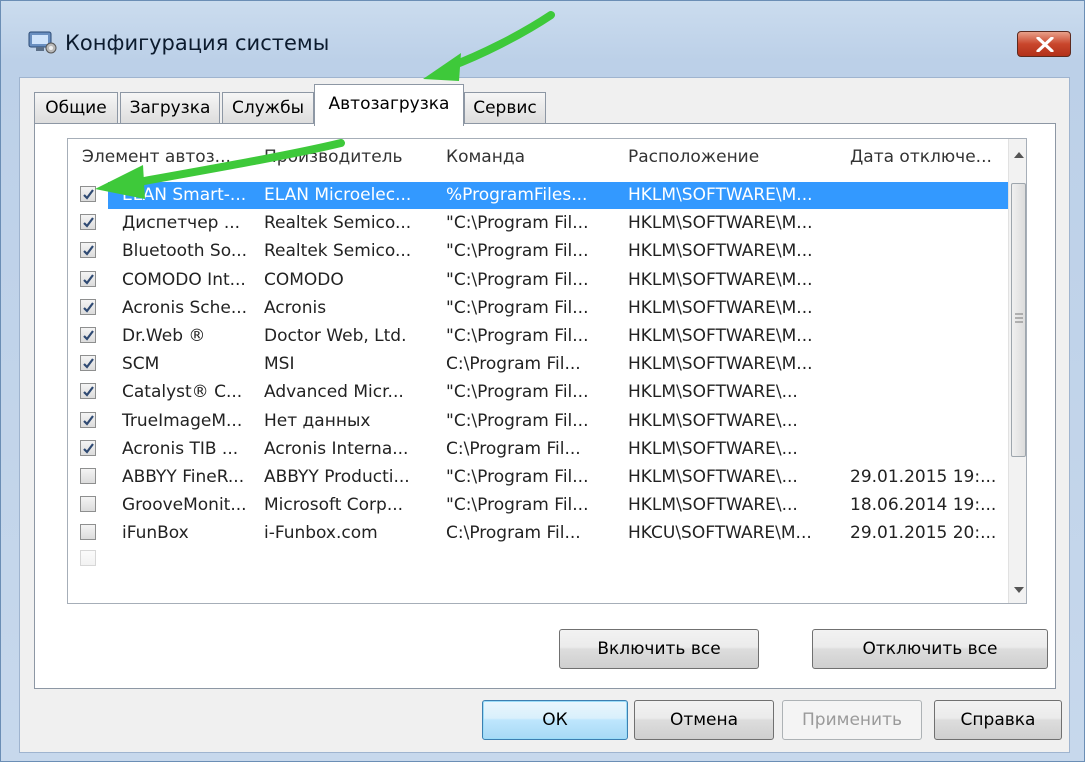 The image size is (1085, 762). What do you see at coordinates (1019, 155) in the screenshot?
I see `scroll-up-icon` at bounding box center [1019, 155].